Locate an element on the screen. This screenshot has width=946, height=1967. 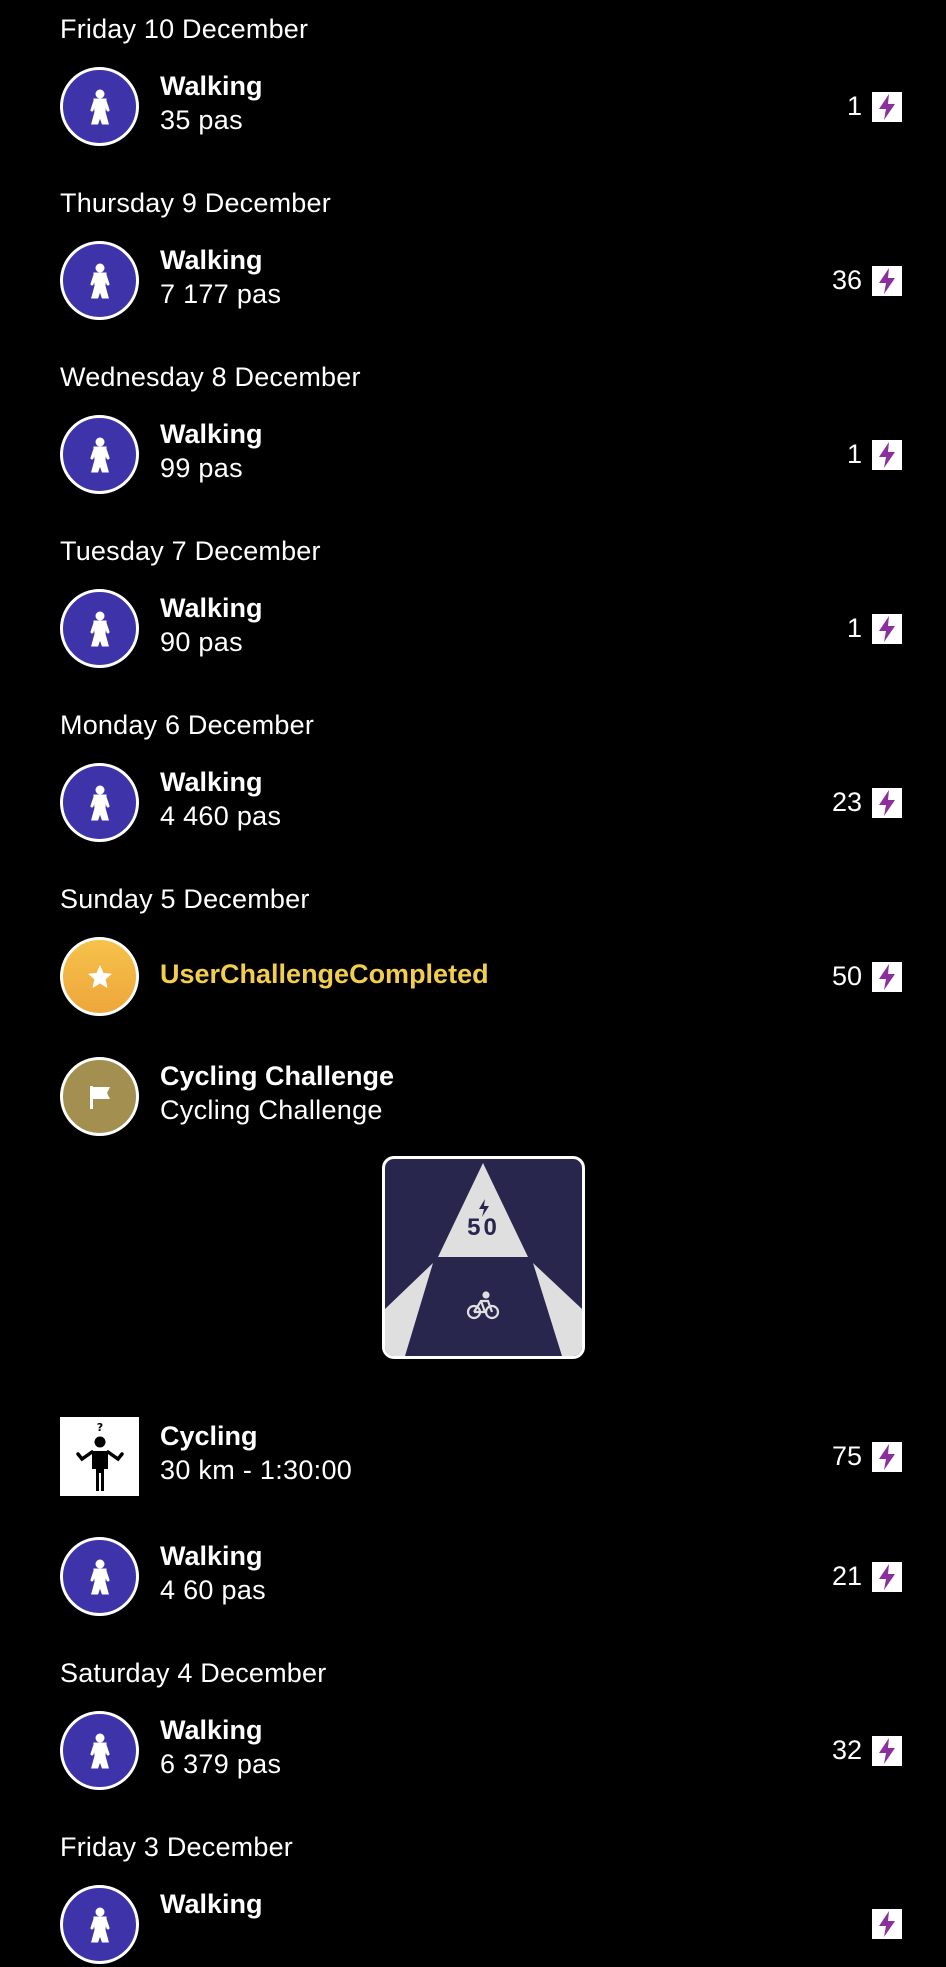
activity-row-challenge-completed: UserChallengeCompleted 50 is located at coordinates (481, 978).